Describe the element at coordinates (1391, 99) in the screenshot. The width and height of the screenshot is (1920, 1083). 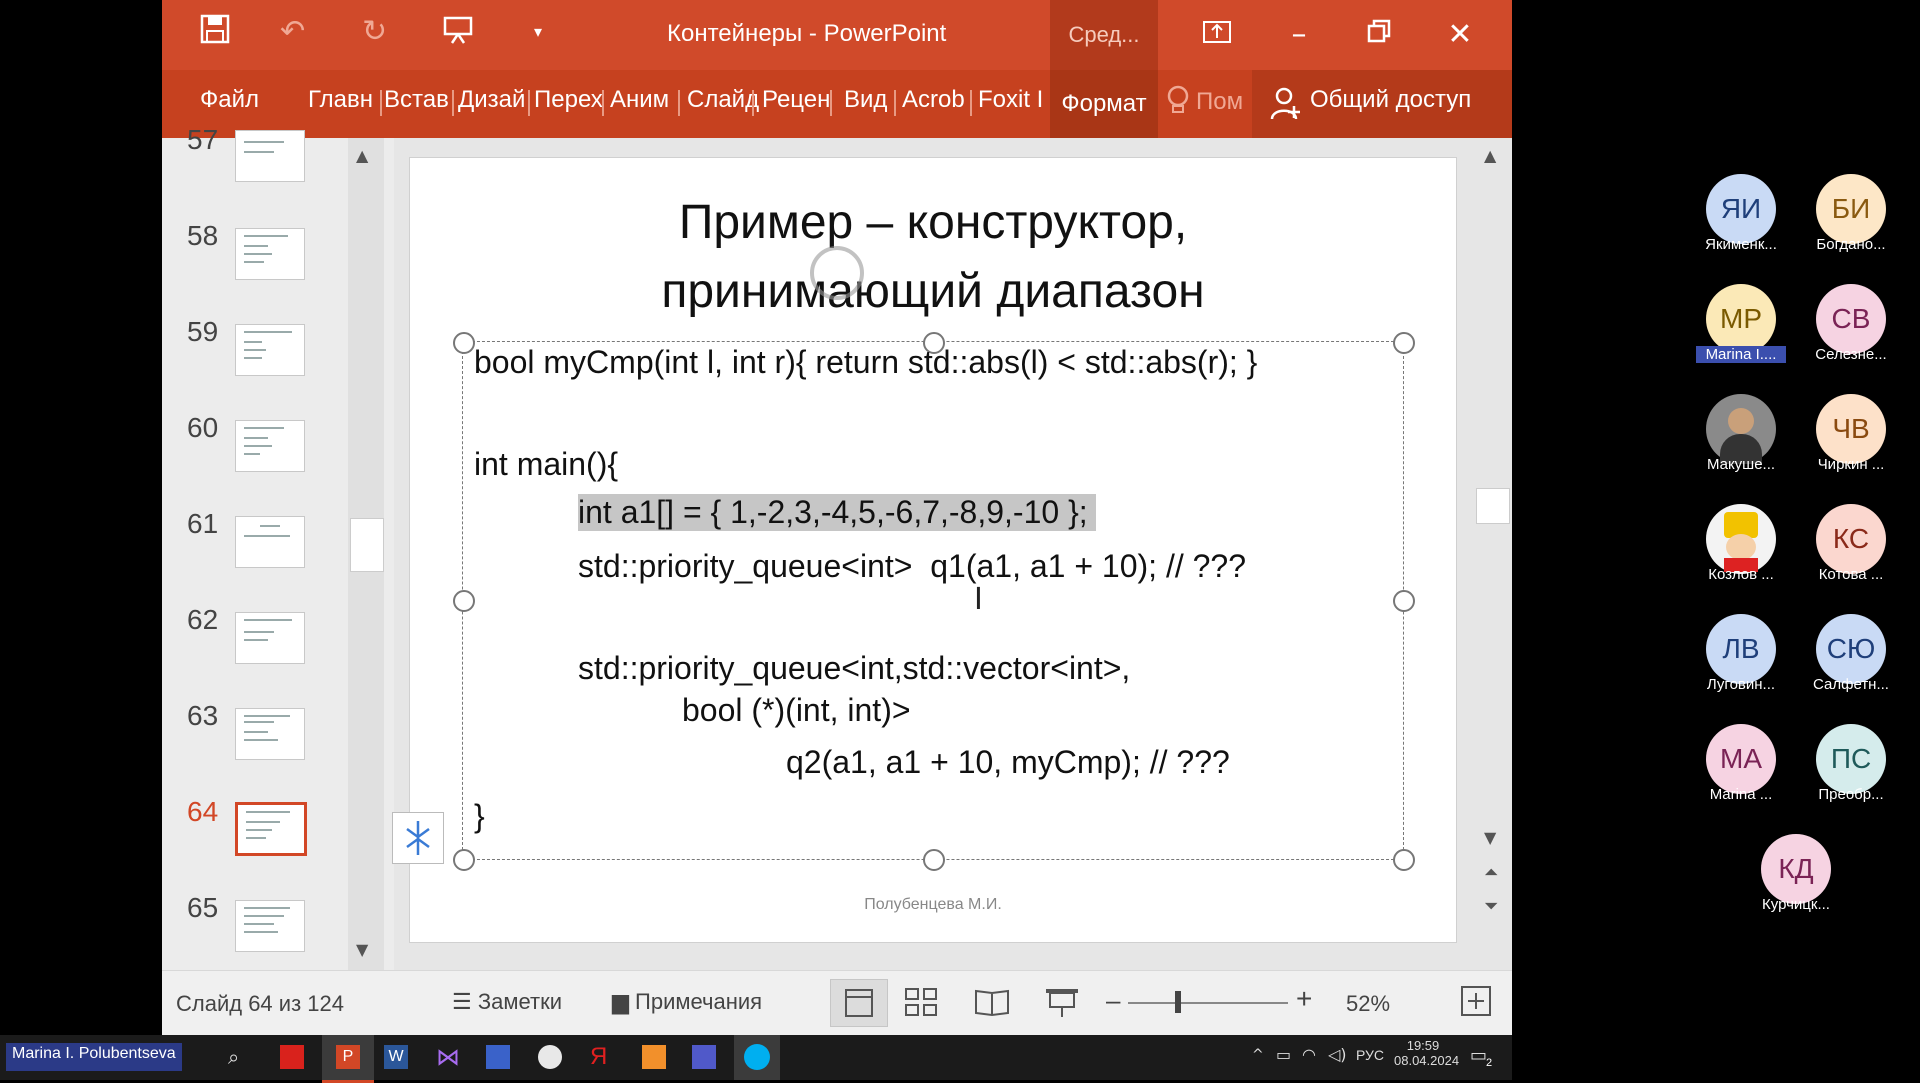
I see `share-label: Общий доступ` at that location.